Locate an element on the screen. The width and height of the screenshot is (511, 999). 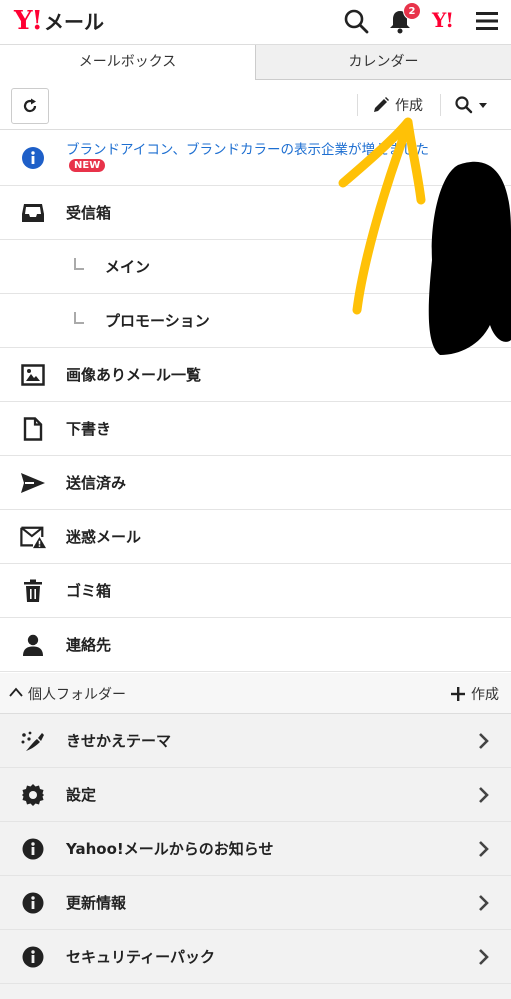
search-dropdown-button is located at coordinates (471, 105).